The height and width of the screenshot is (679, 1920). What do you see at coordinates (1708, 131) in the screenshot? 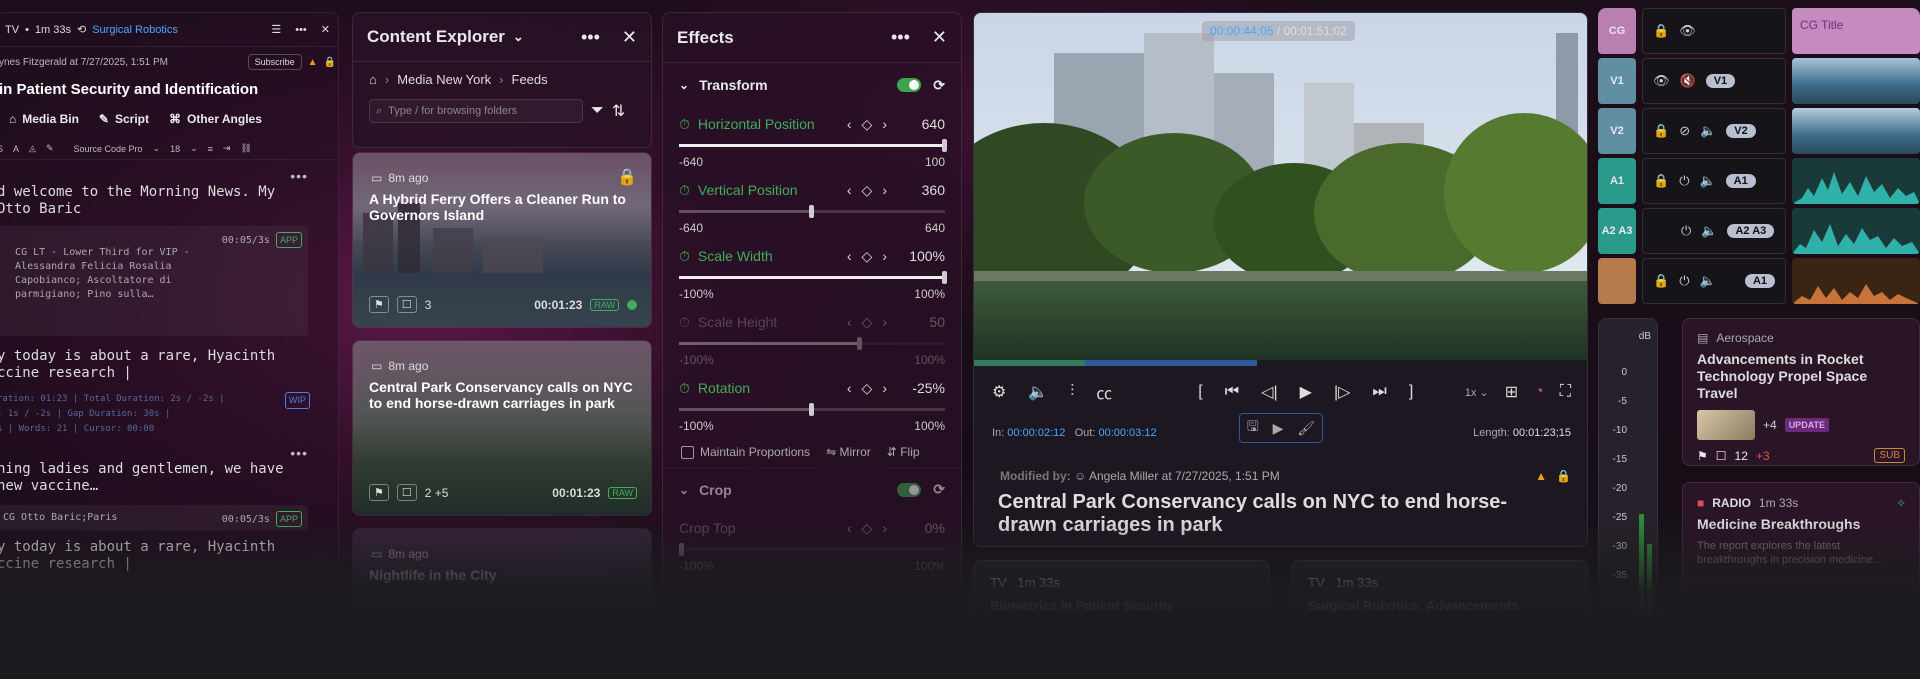
I see `volume-icon: 🔈` at bounding box center [1708, 131].